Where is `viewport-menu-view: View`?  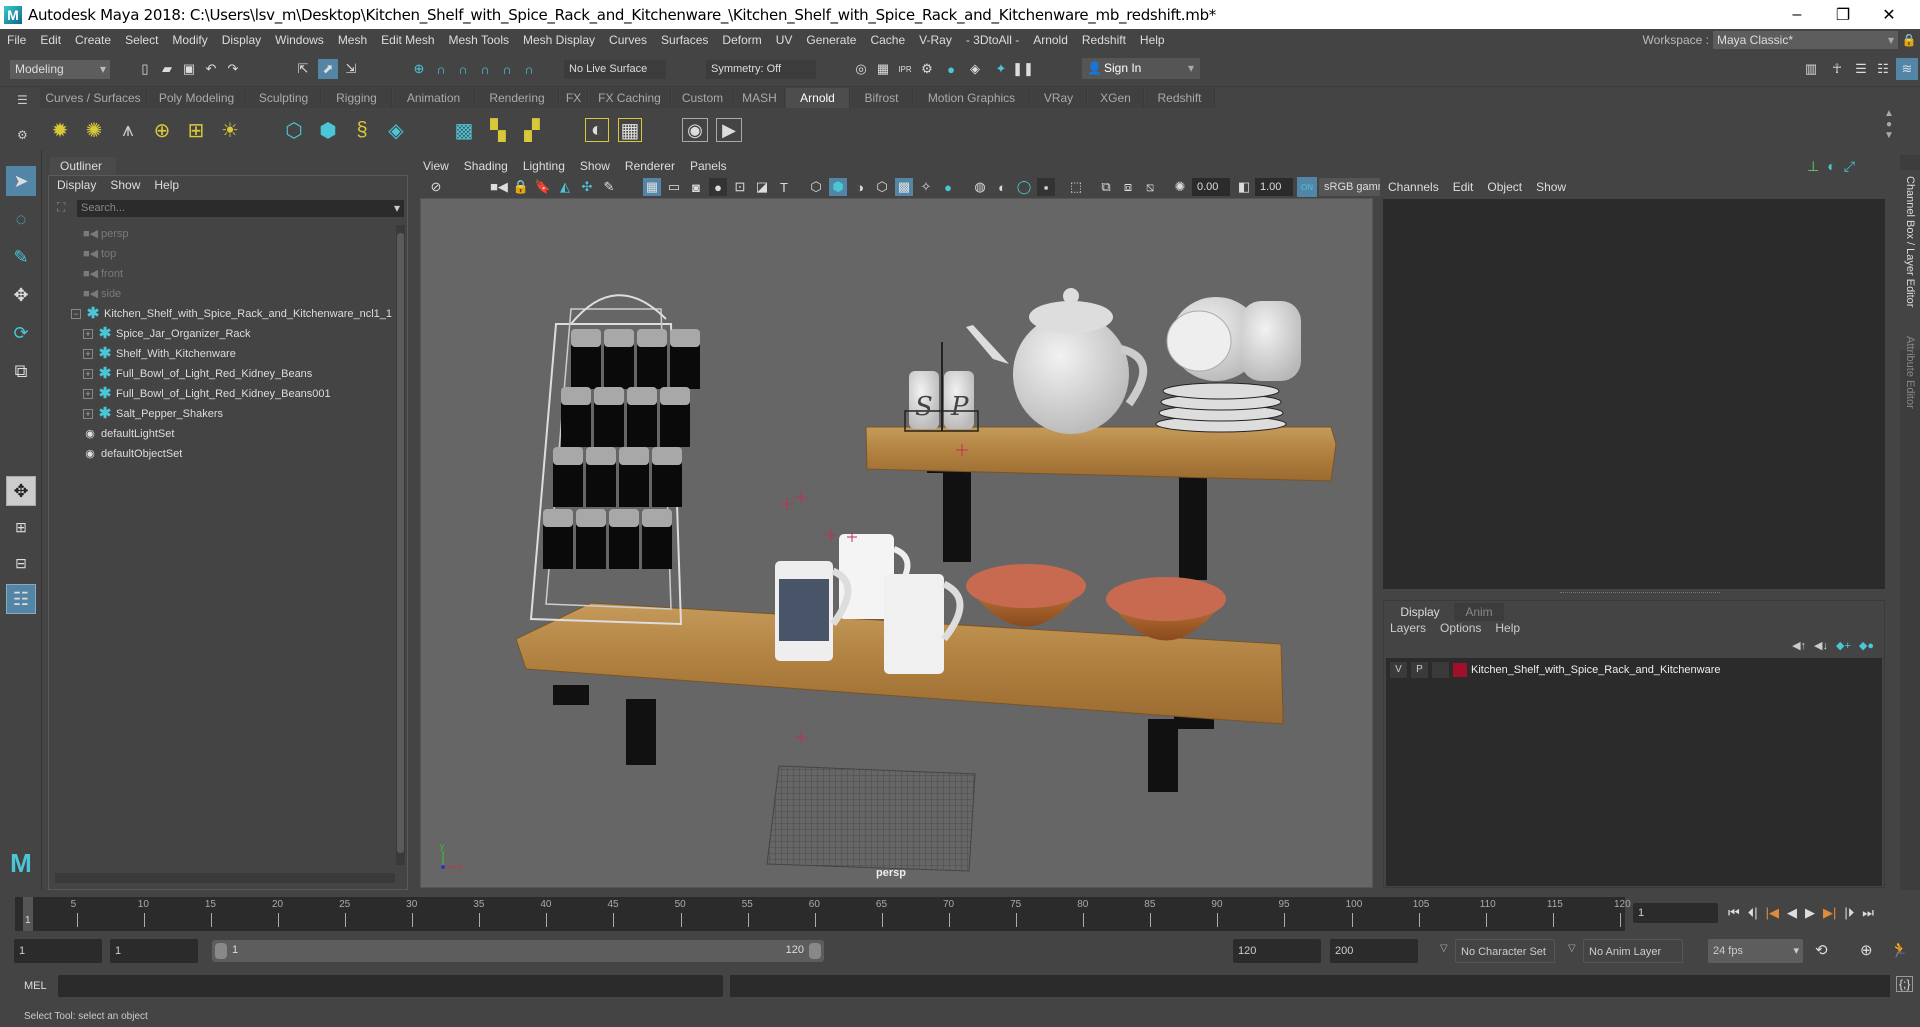
viewport-menu-view: View is located at coordinates (436, 166).